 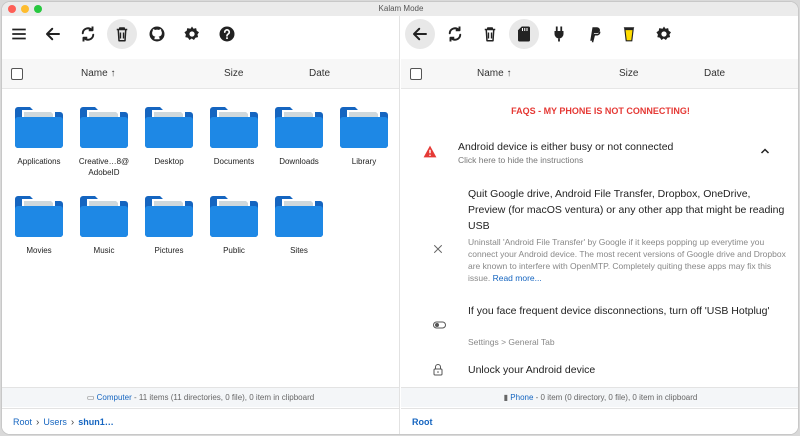 I want to click on warning-icon, so click(x=430, y=151).